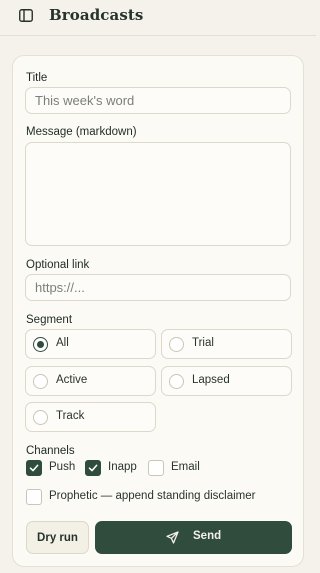  I want to click on segment-label-all: All, so click(62, 343).